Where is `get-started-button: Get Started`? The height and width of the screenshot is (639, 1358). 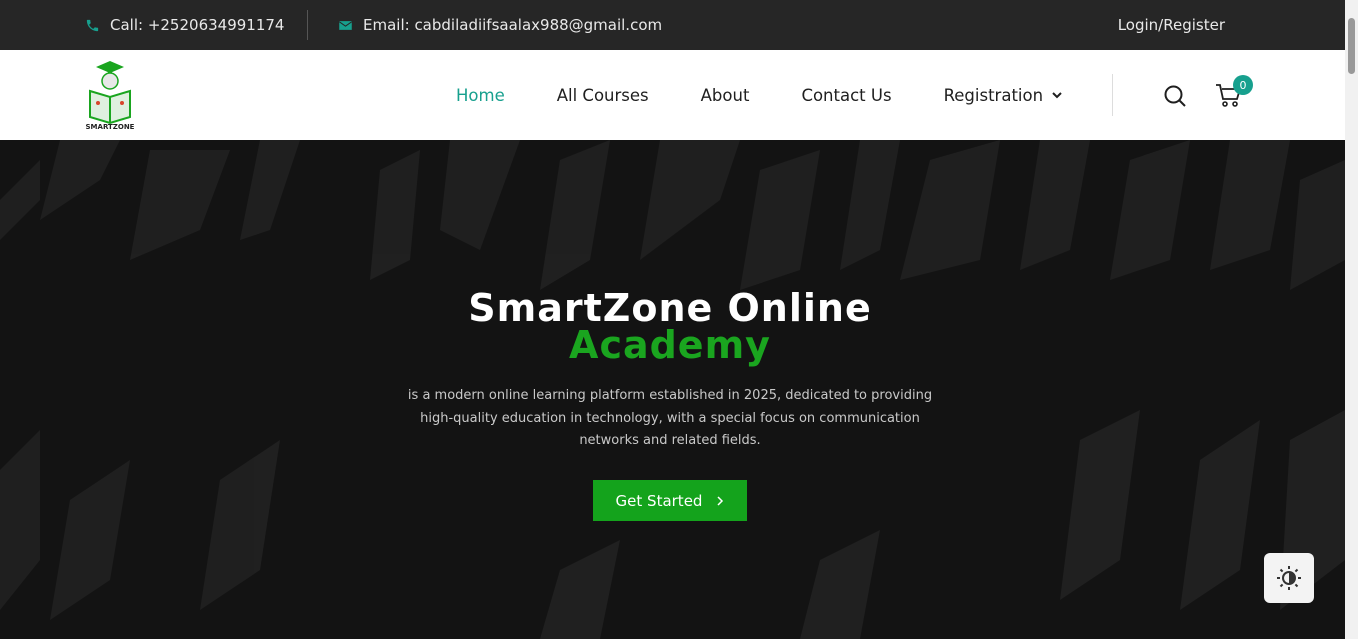 get-started-button: Get Started is located at coordinates (670, 500).